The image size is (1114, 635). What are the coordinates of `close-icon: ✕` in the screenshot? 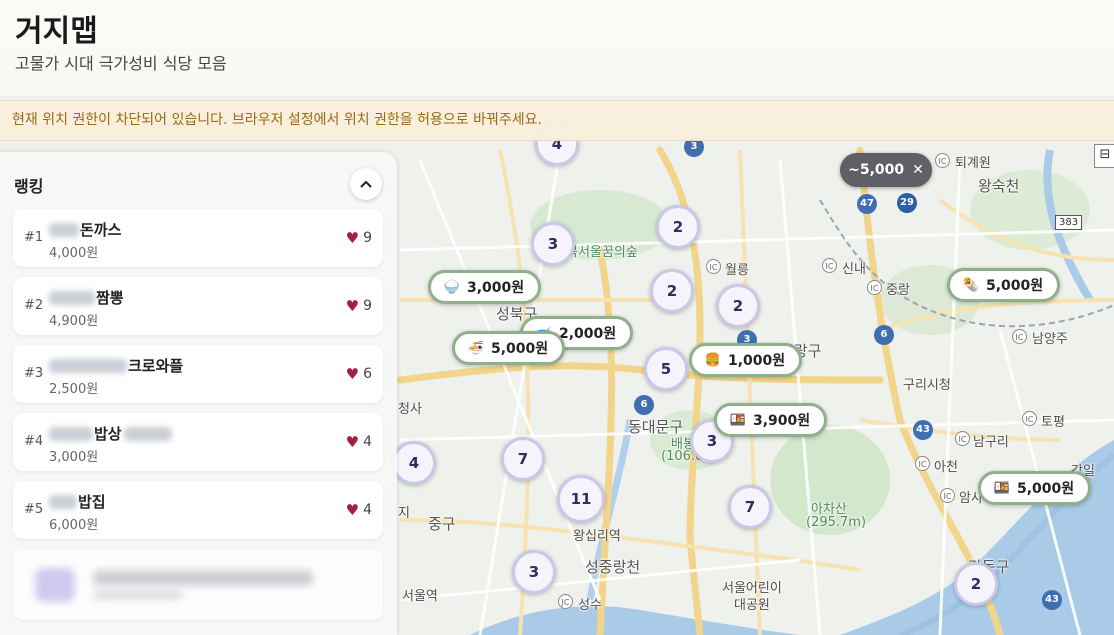 It's located at (918, 170).